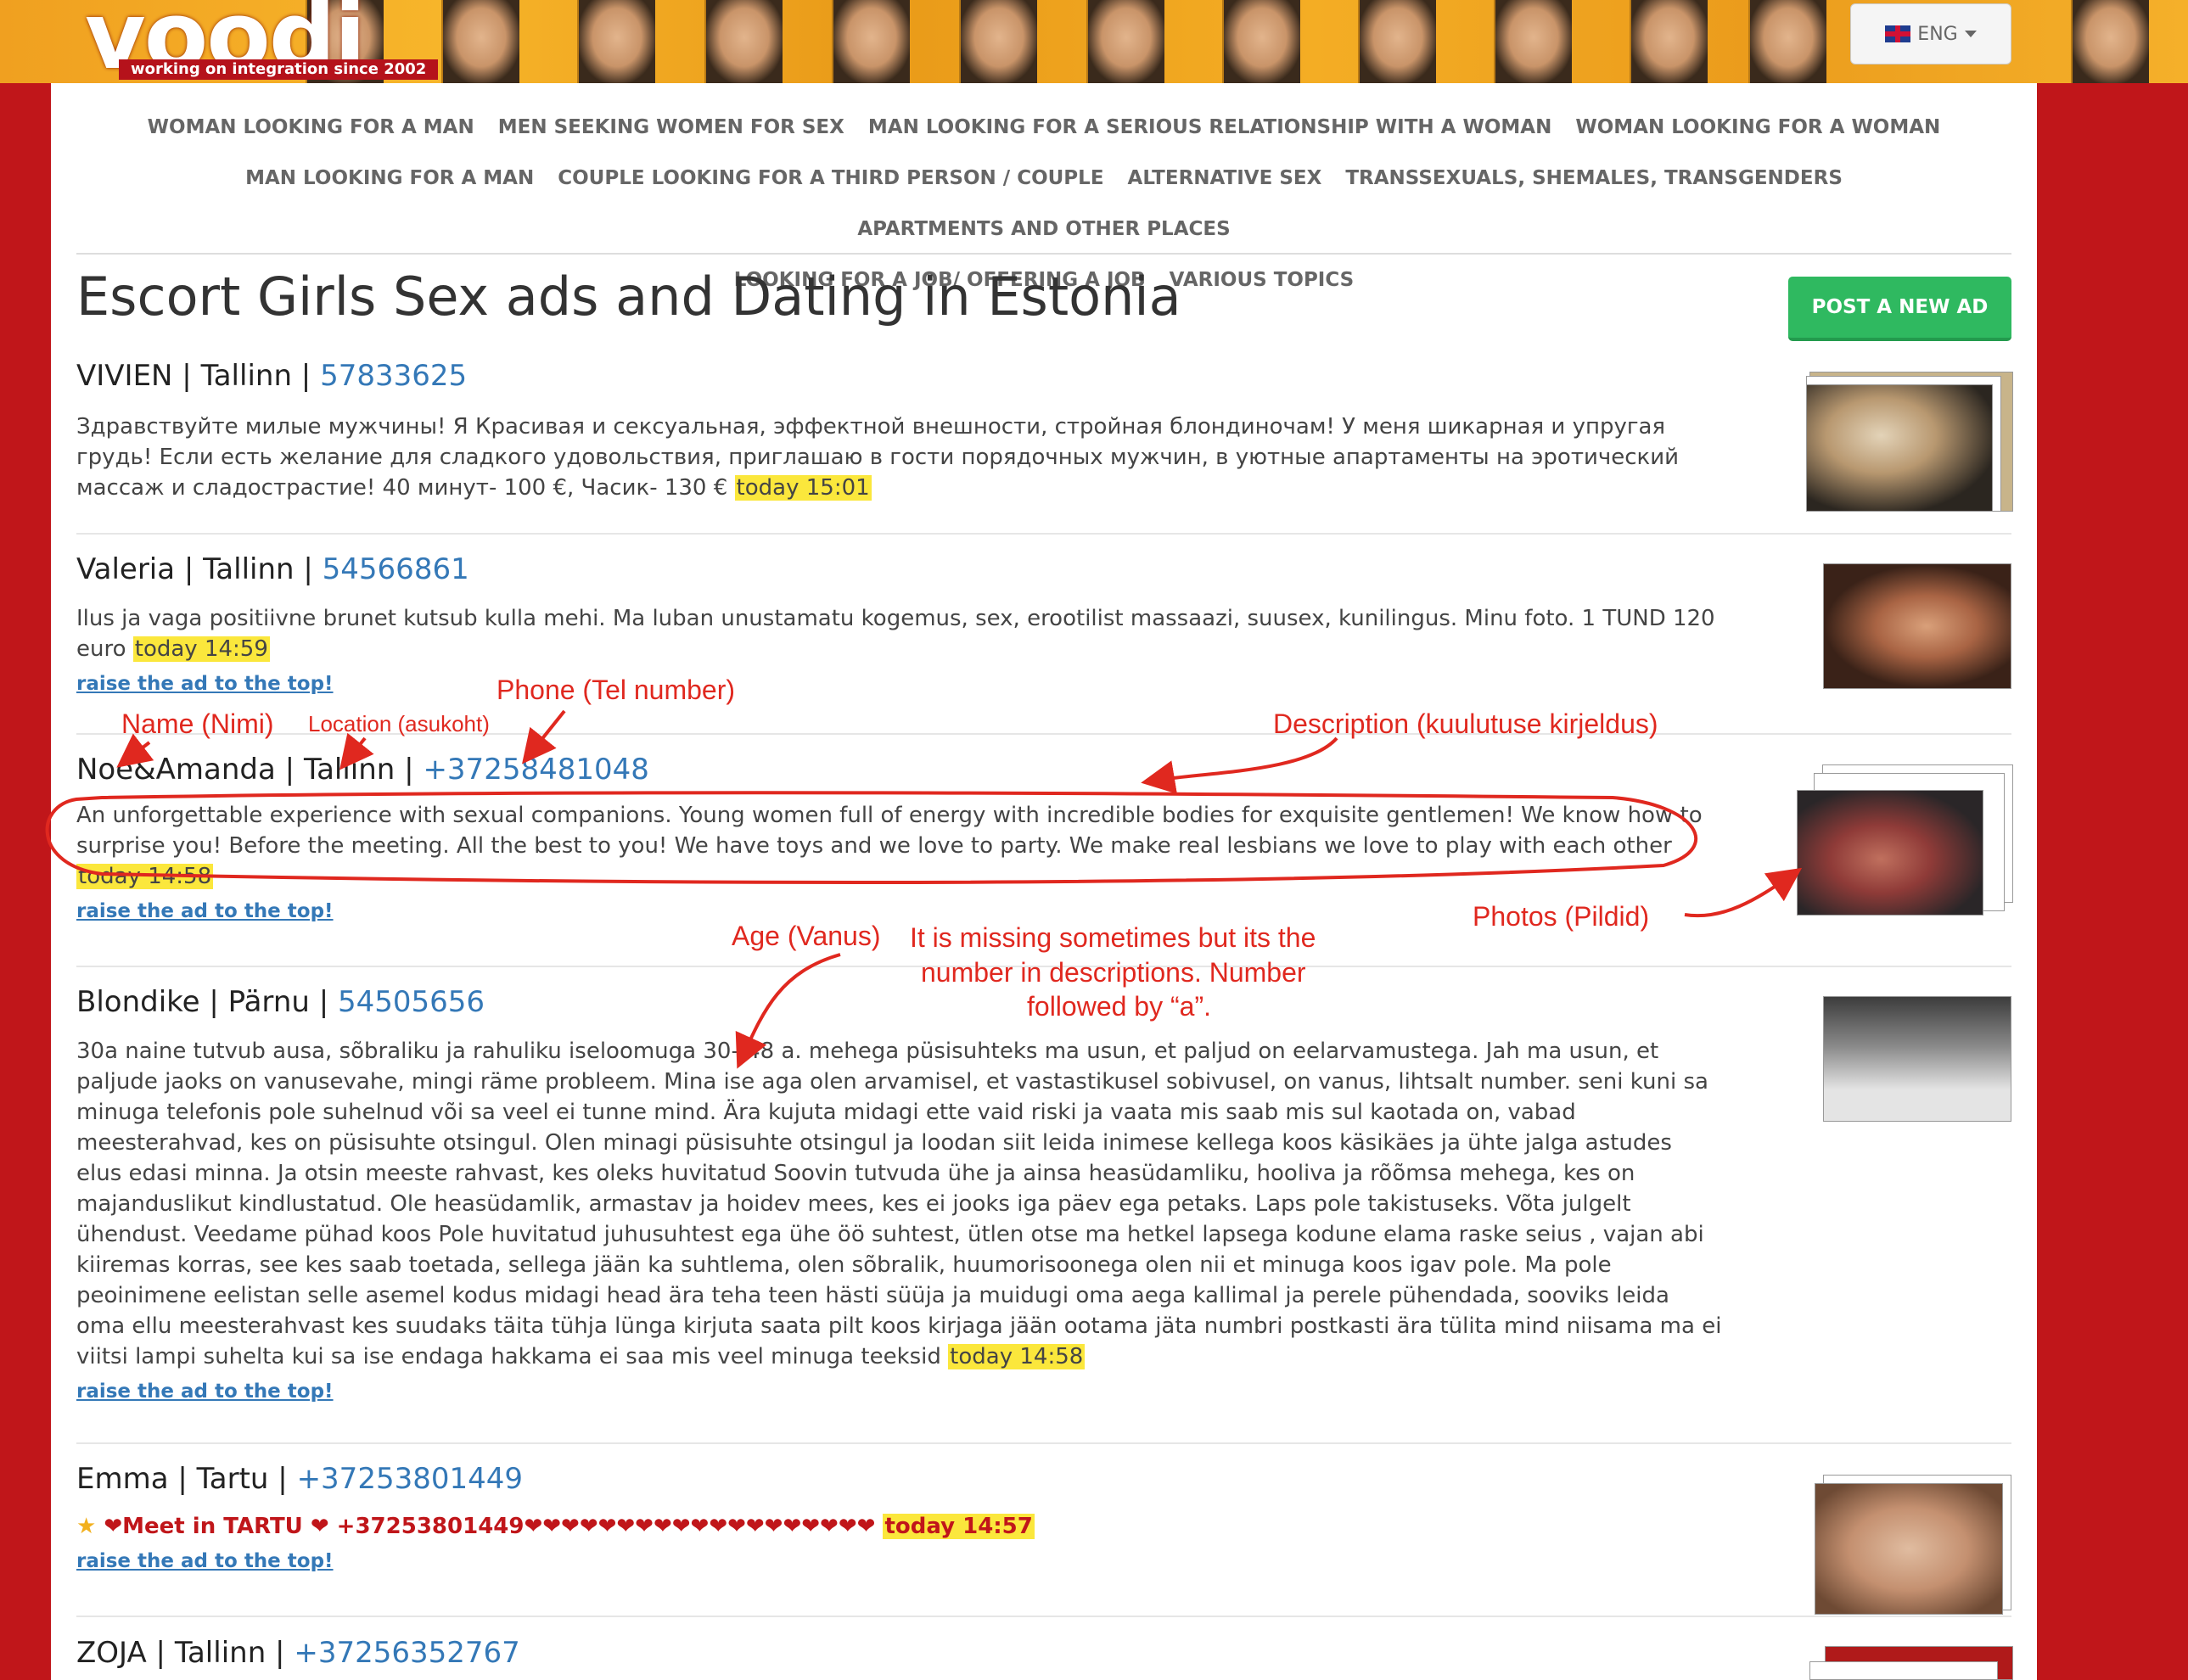 The width and height of the screenshot is (2188, 1680). I want to click on logo-tagline: working on integration since 2002, so click(279, 69).